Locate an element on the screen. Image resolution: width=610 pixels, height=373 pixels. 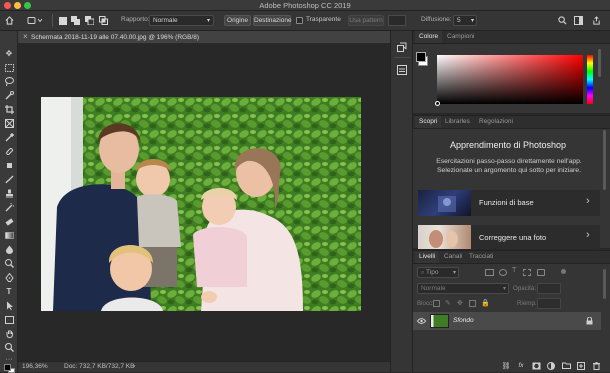
lock-position-icon: ✥ is located at coordinates (460, 303).